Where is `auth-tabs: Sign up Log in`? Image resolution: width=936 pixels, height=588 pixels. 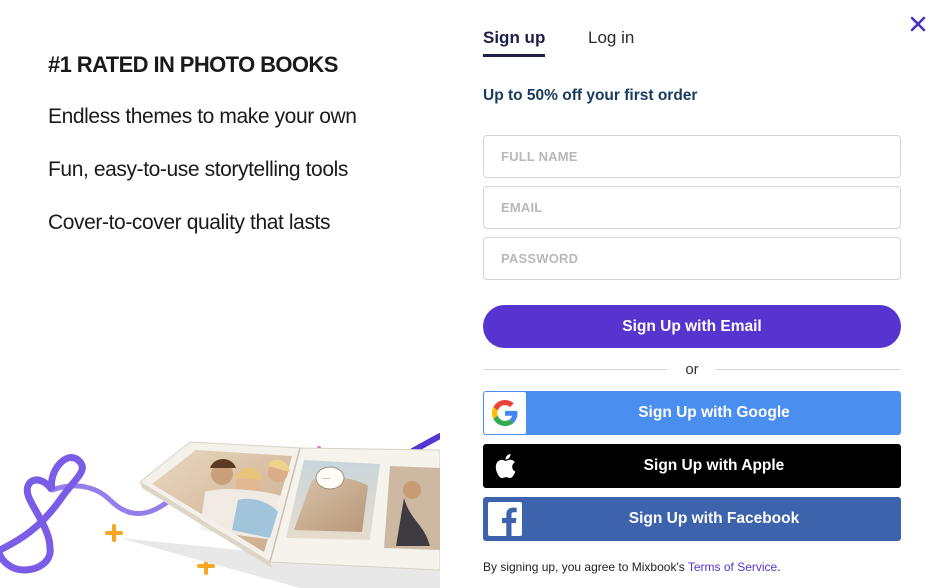 auth-tabs: Sign up Log in is located at coordinates (633, 42).